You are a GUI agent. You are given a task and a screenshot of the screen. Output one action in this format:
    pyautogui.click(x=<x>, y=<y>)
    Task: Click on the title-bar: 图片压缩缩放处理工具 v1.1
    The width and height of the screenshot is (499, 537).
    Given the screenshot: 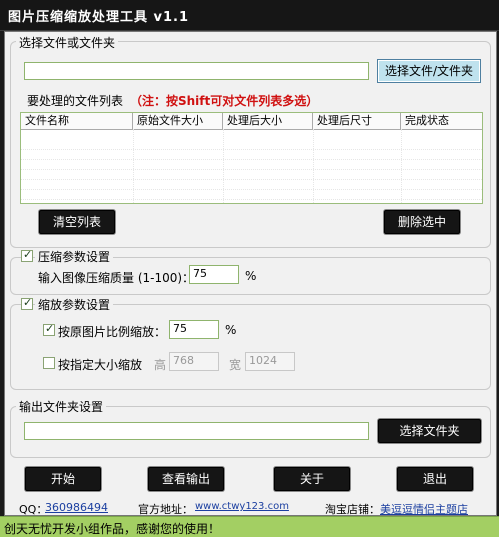 What is the action you would take?
    pyautogui.click(x=249, y=15)
    